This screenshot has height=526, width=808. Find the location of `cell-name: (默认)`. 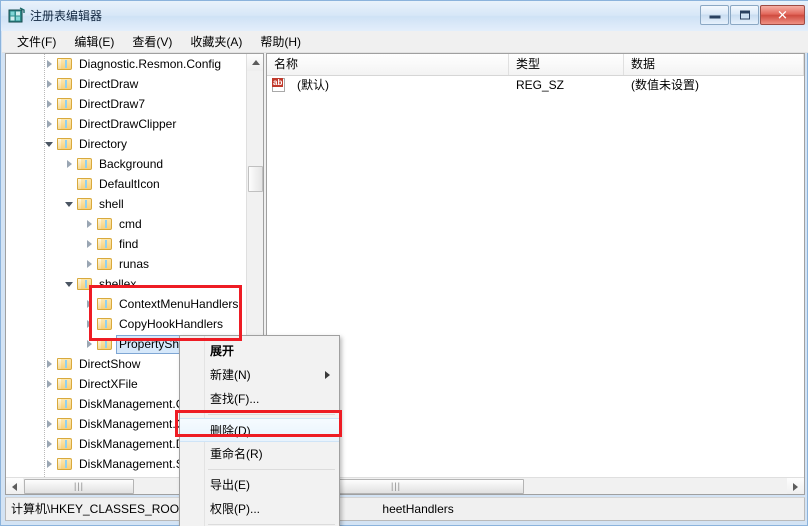

cell-name: (默认) is located at coordinates (313, 85).